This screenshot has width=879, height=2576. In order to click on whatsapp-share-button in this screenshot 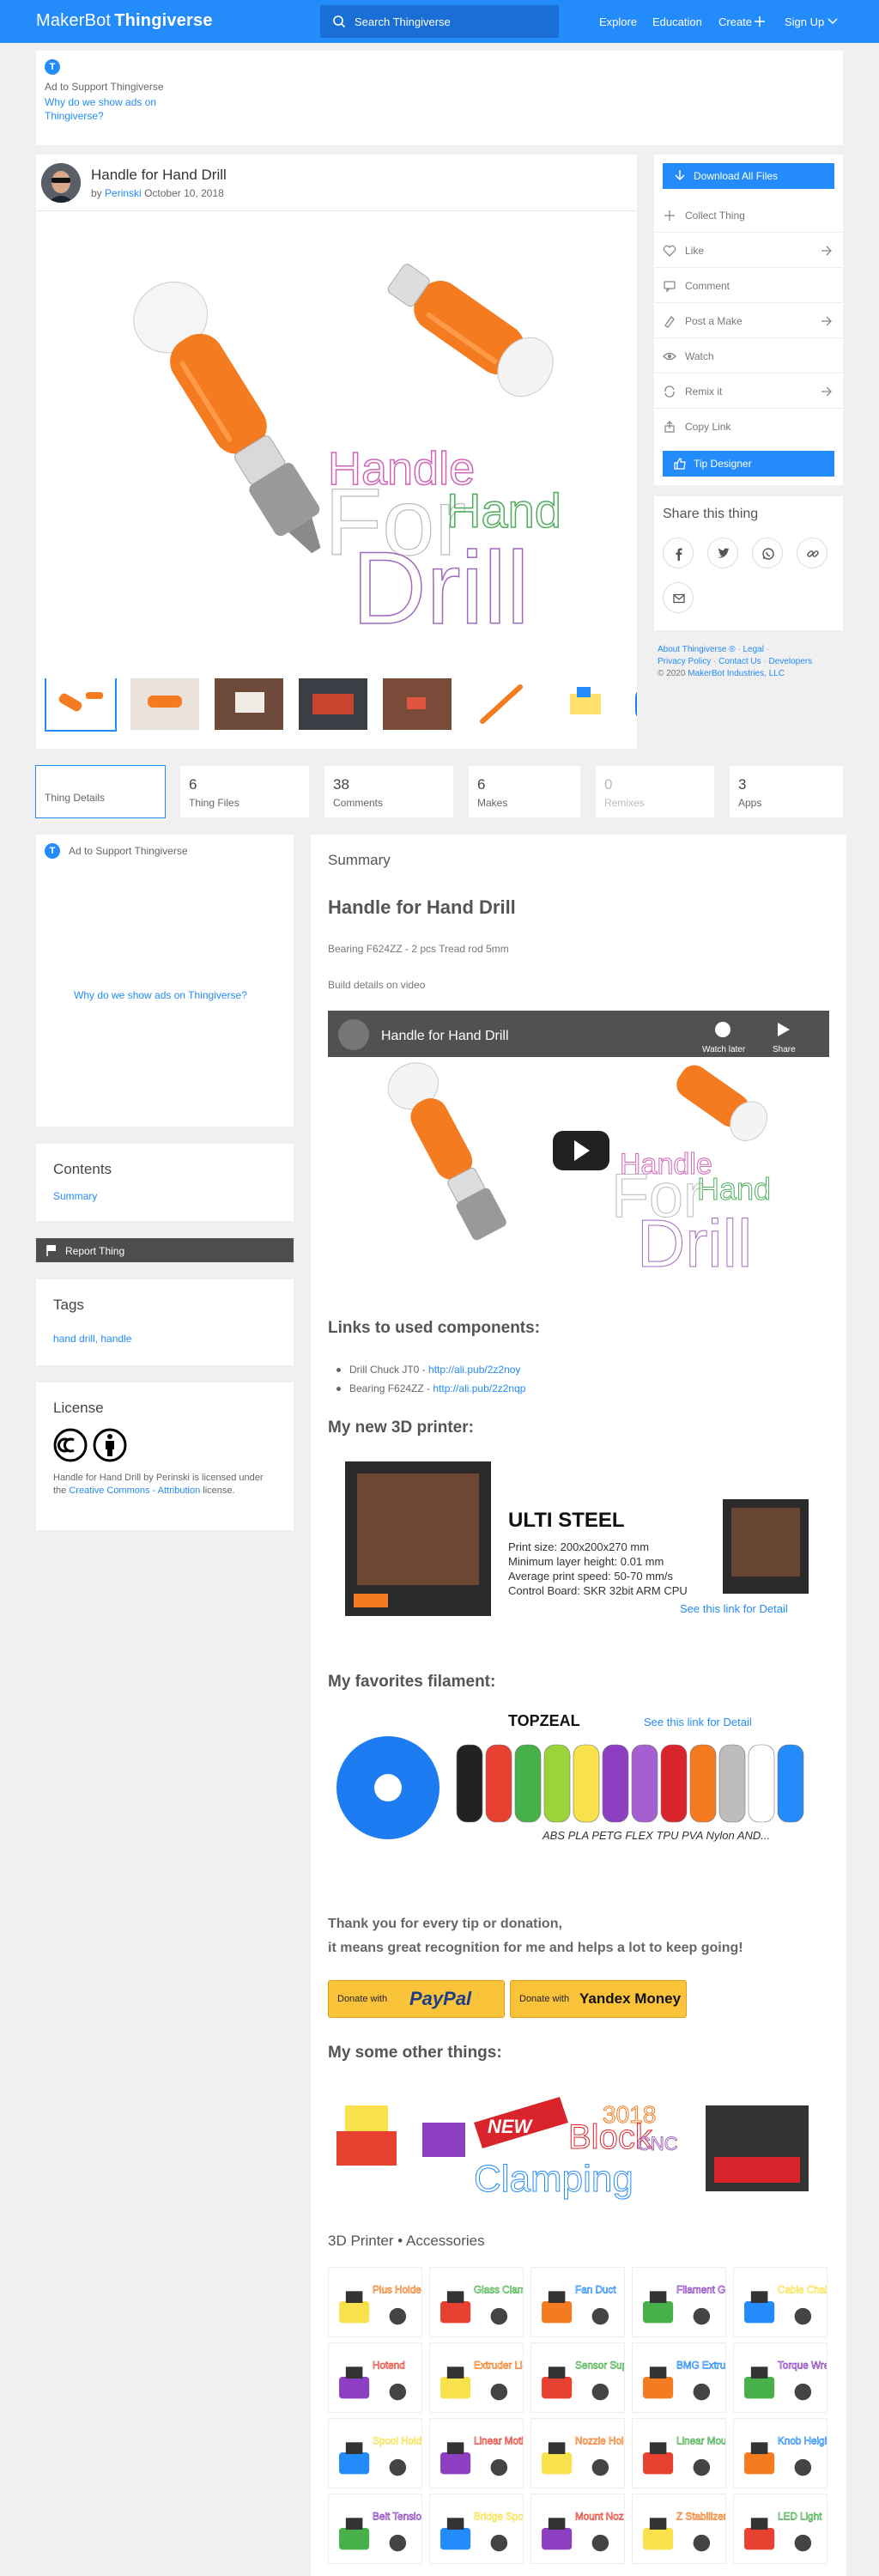, I will do `click(767, 553)`.